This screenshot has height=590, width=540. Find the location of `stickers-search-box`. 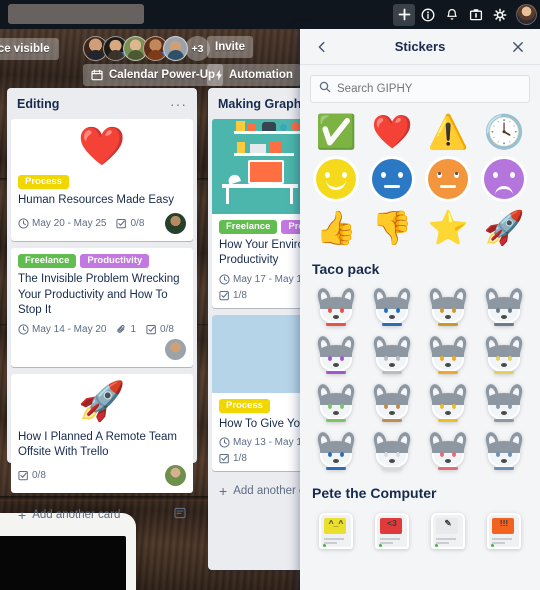

stickers-search-box is located at coordinates (420, 89).